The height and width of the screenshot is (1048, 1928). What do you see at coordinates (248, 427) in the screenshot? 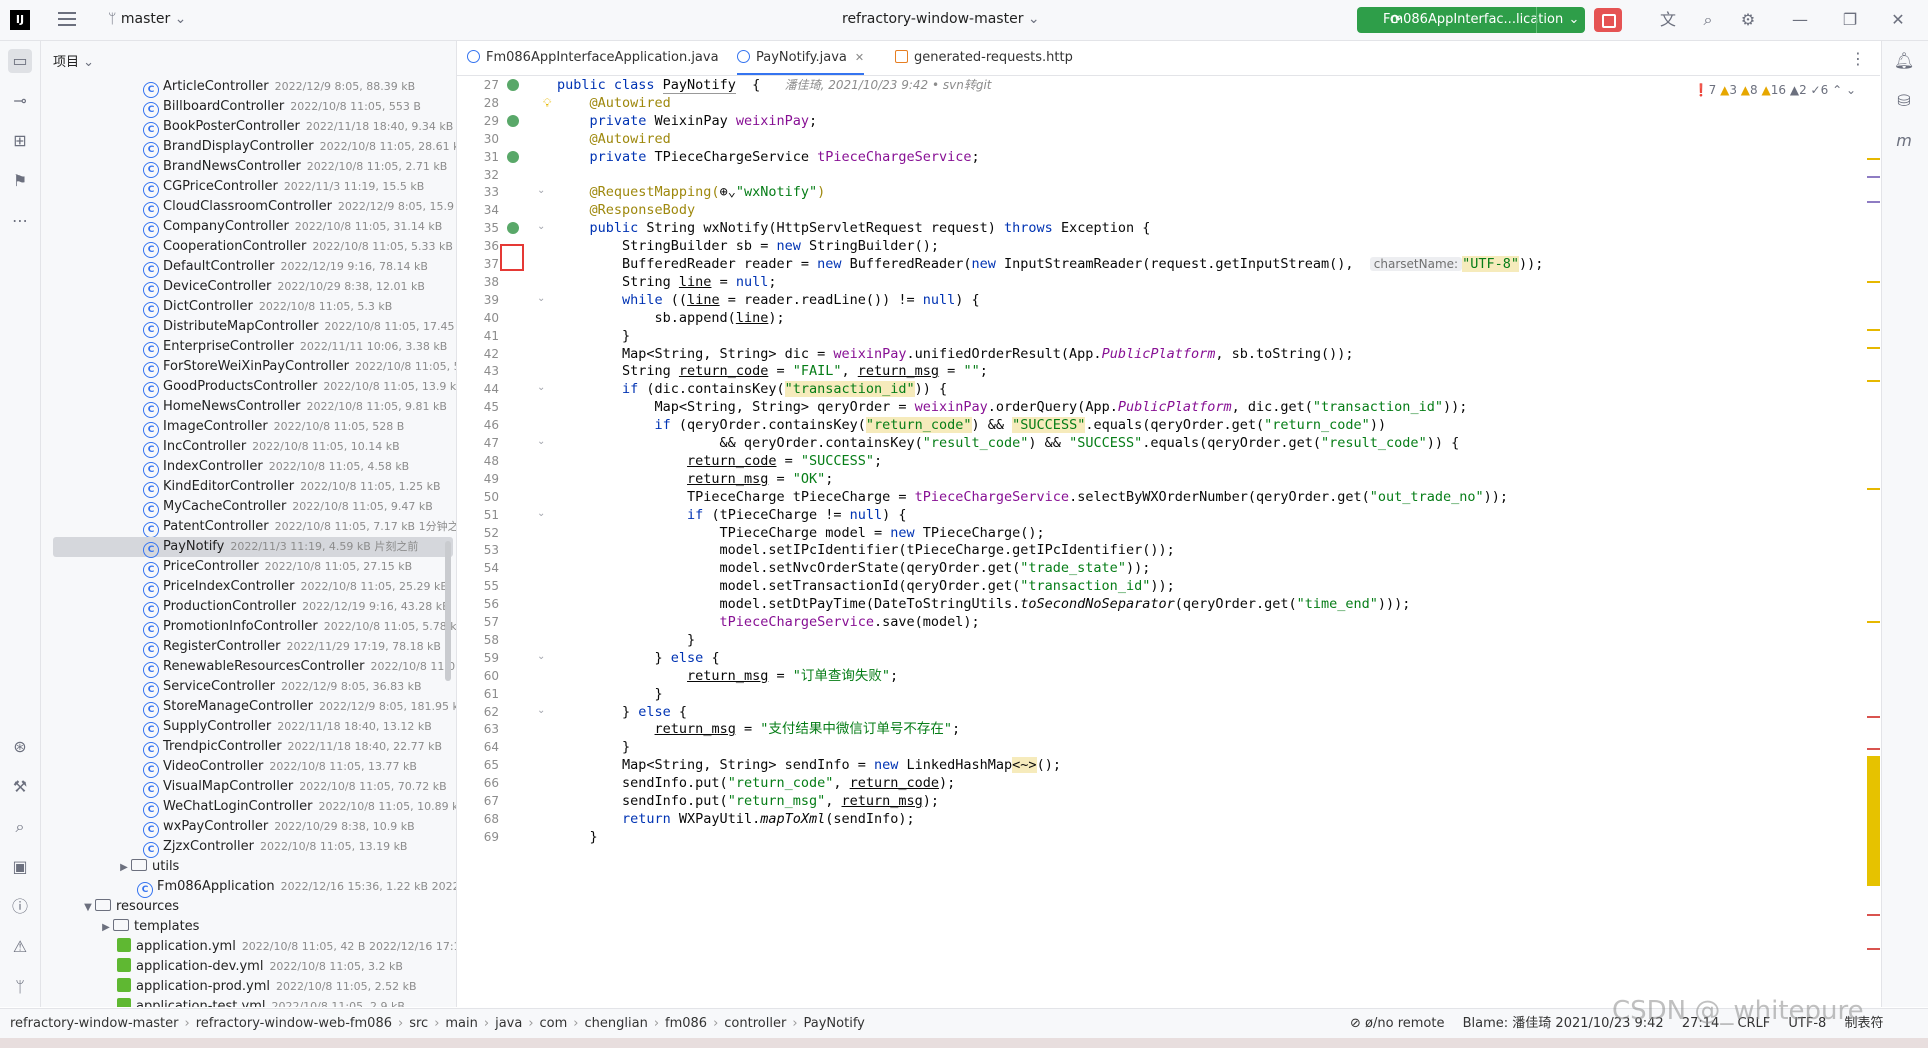
I see `tree-item: C ImageController 2022/10/8 11:05, 528 B` at bounding box center [248, 427].